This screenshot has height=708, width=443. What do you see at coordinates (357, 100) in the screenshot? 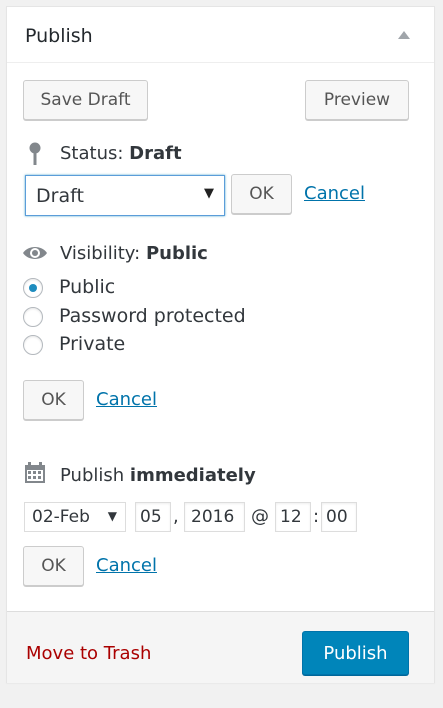
I see `preview-button: Preview` at bounding box center [357, 100].